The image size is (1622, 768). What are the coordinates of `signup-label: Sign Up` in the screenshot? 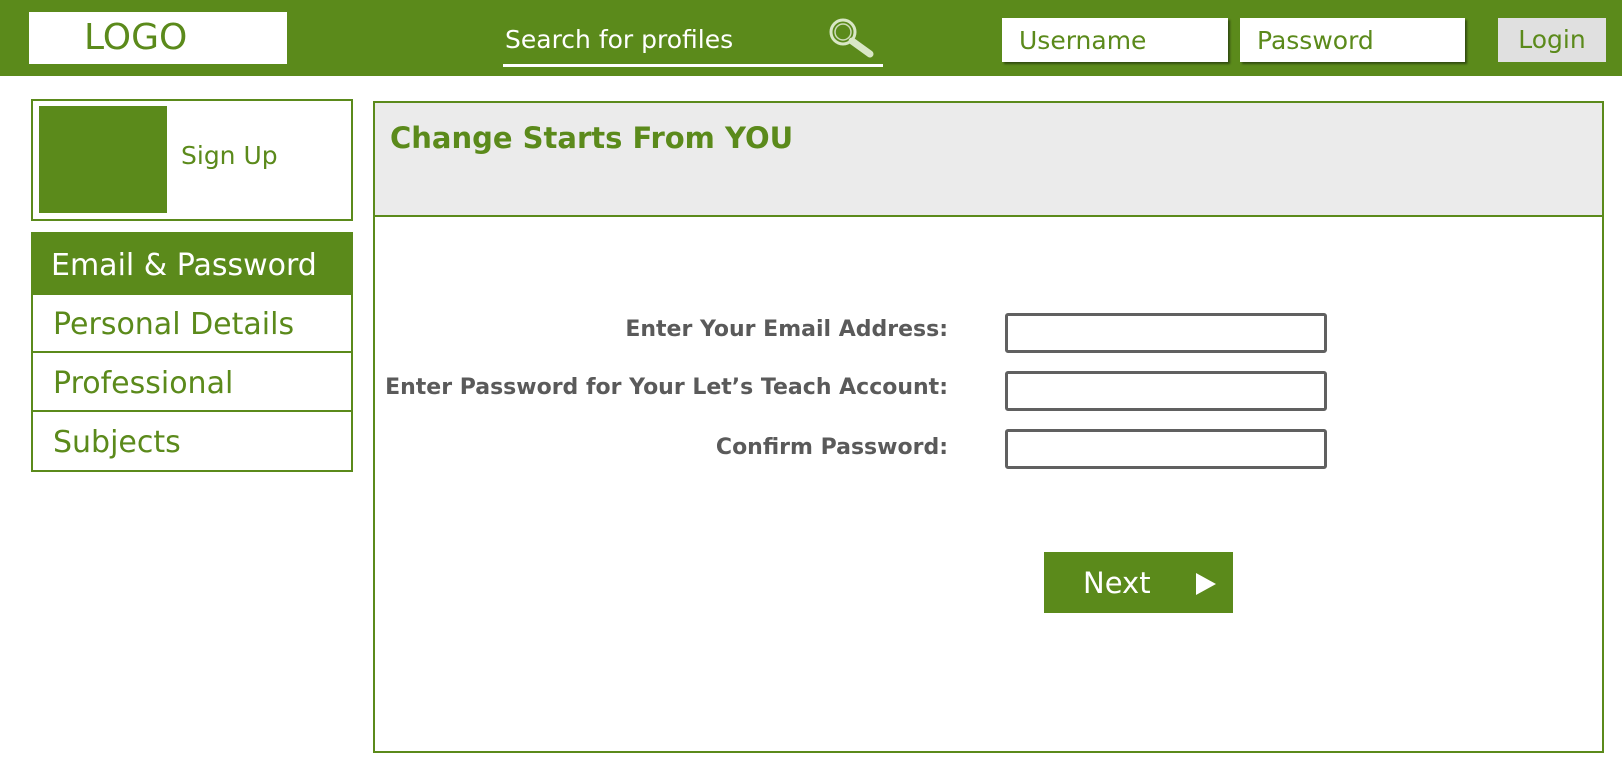 It's located at (229, 155).